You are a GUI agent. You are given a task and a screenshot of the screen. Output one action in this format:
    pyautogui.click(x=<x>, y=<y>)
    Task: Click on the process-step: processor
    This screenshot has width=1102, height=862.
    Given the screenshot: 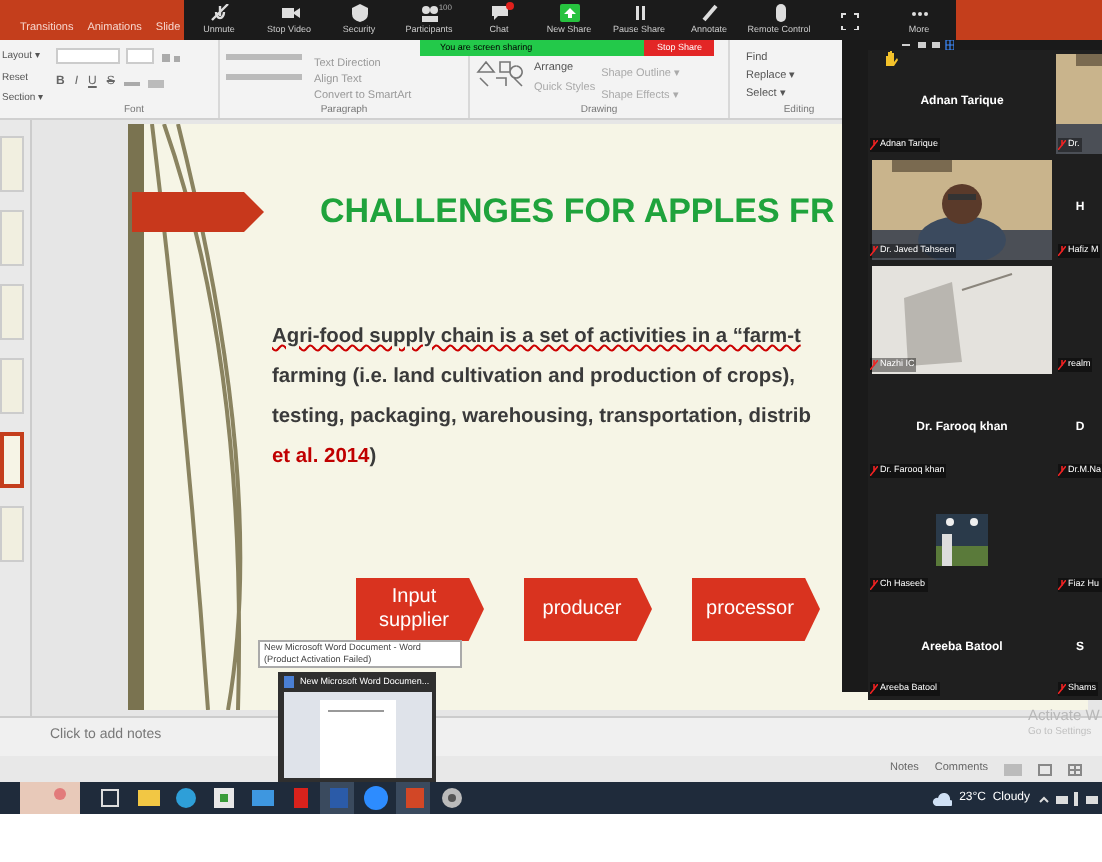 What is the action you would take?
    pyautogui.click(x=756, y=609)
    